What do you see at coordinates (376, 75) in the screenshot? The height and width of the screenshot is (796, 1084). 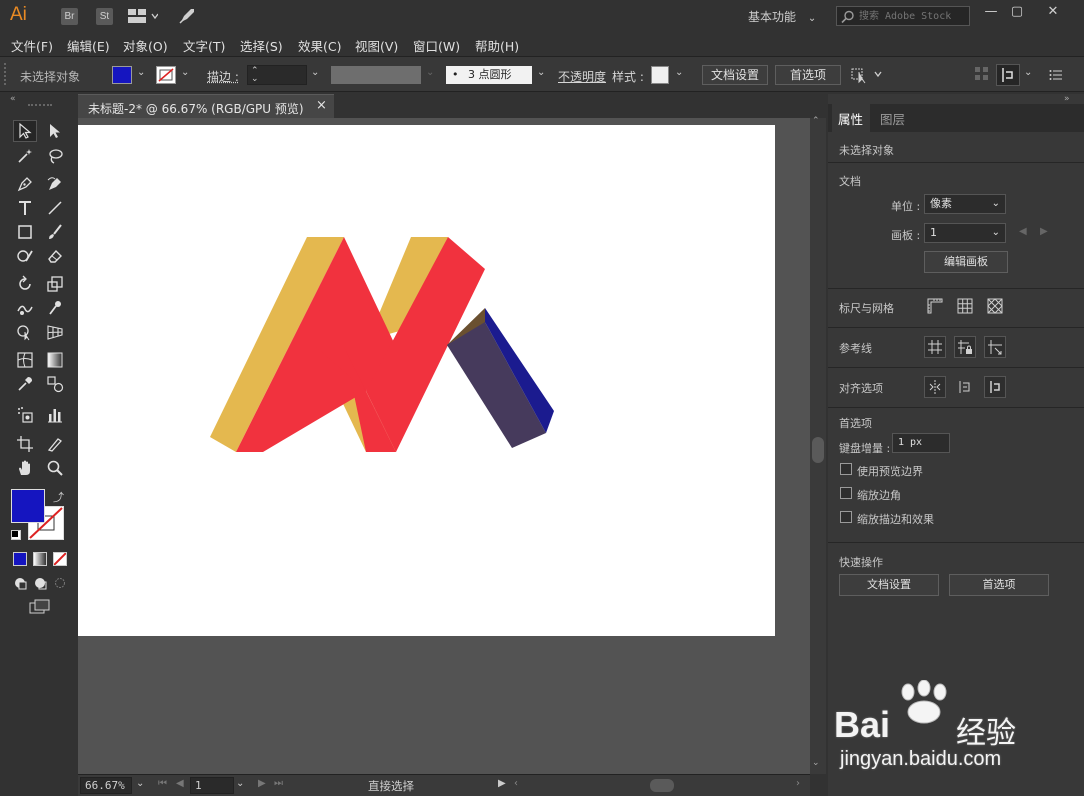 I see `variable-width-profile` at bounding box center [376, 75].